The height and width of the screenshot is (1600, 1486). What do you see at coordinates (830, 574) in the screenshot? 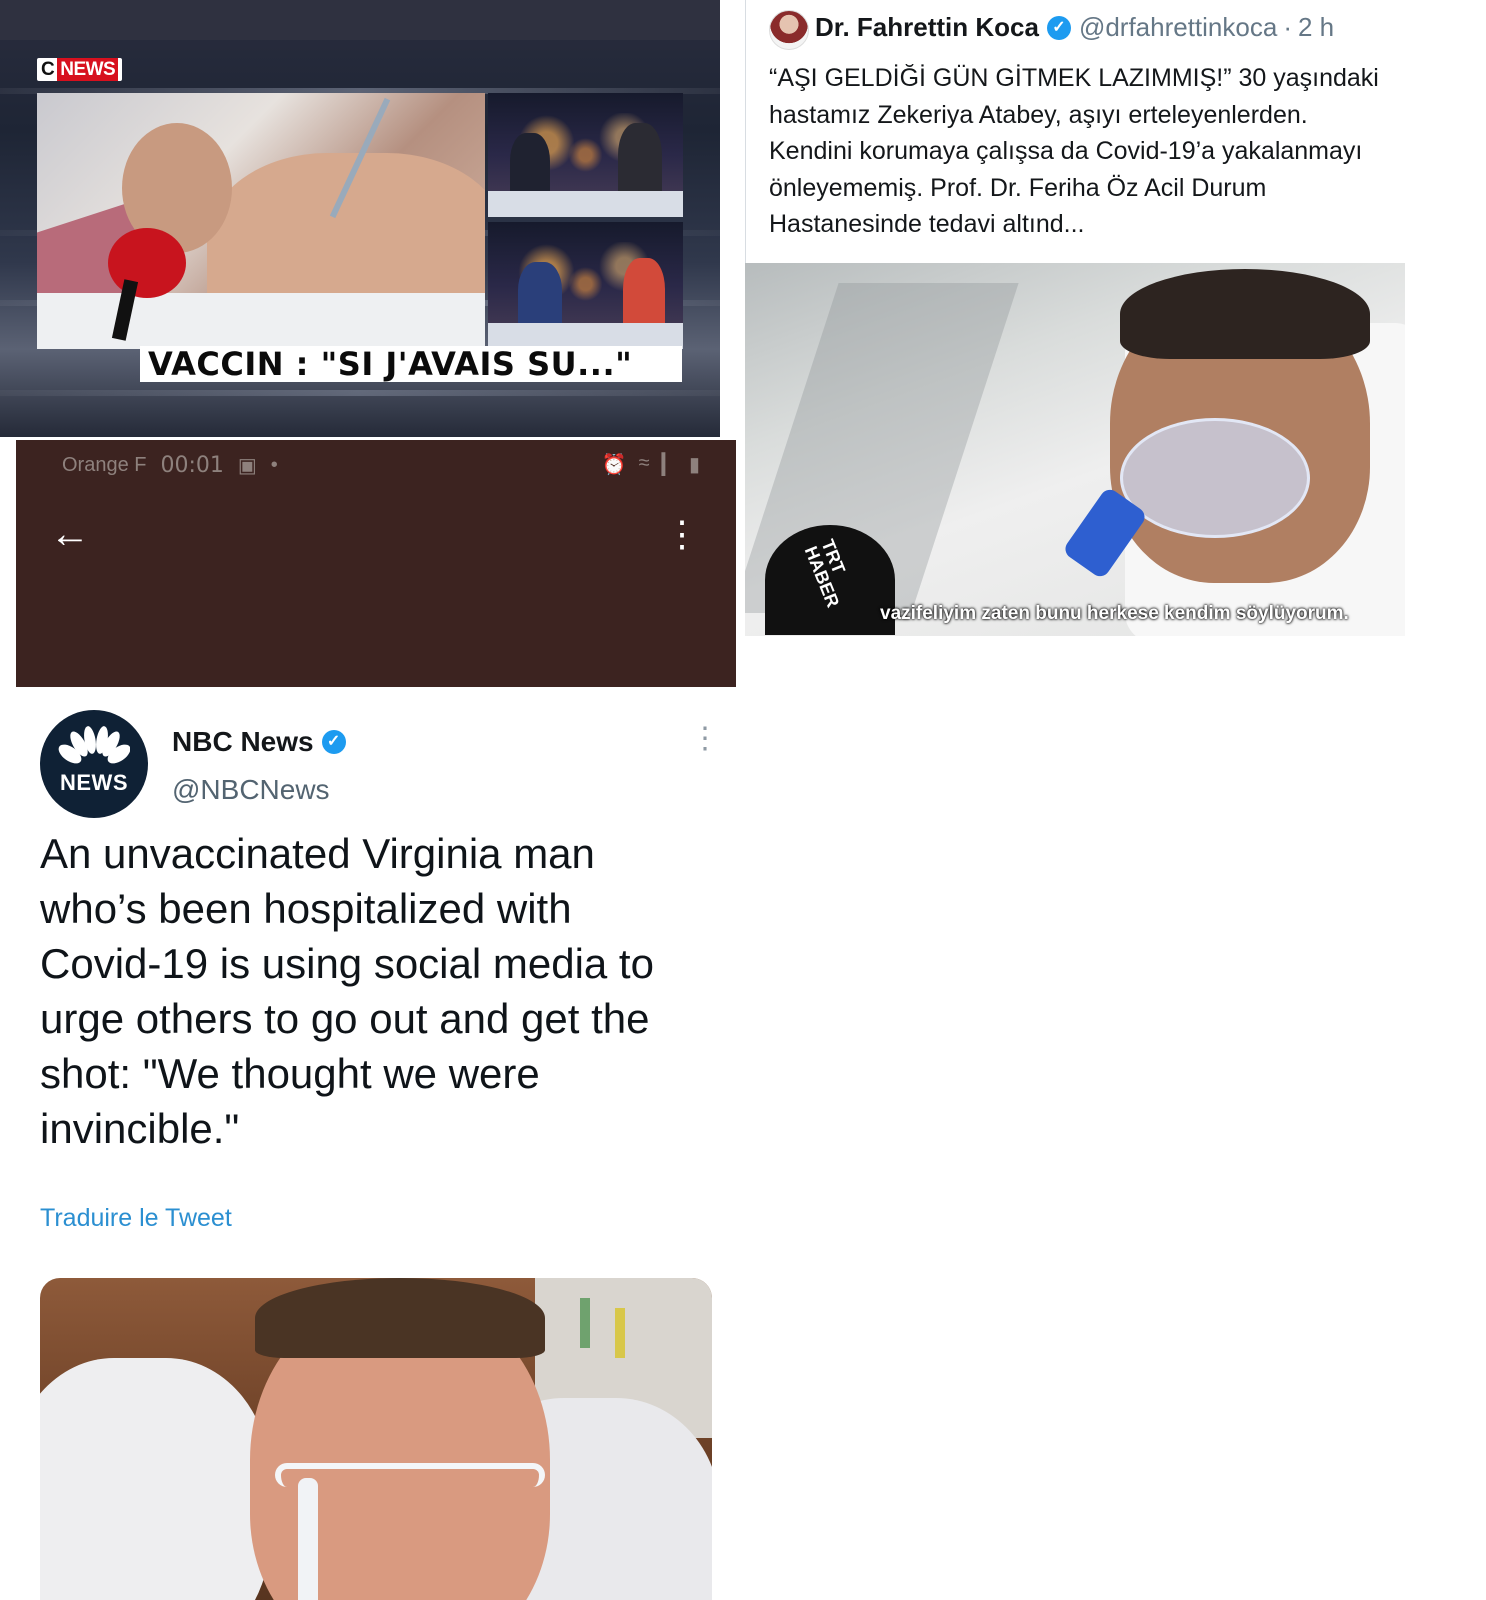
I see `trt-mic-label: TRT HABER` at bounding box center [830, 574].